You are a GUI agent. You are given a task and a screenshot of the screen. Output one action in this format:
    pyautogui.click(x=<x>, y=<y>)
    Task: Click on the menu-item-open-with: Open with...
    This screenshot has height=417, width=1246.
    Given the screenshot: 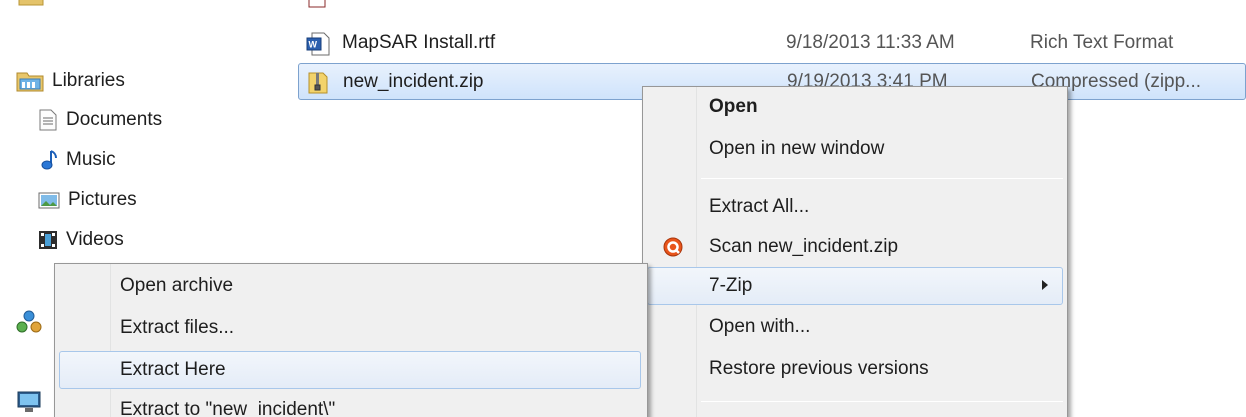 What is the action you would take?
    pyautogui.click(x=855, y=327)
    